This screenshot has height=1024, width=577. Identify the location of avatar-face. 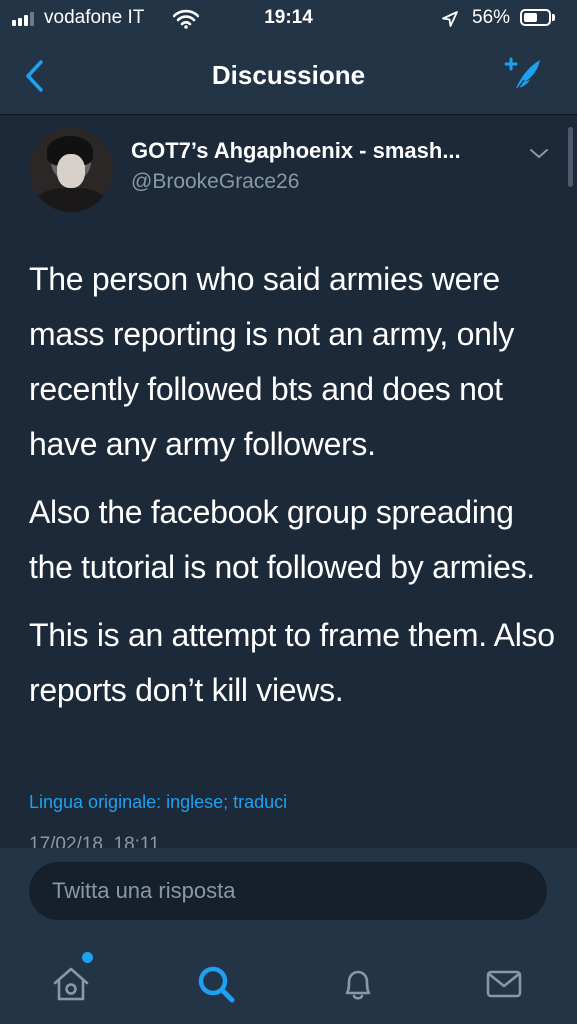
(71, 171).